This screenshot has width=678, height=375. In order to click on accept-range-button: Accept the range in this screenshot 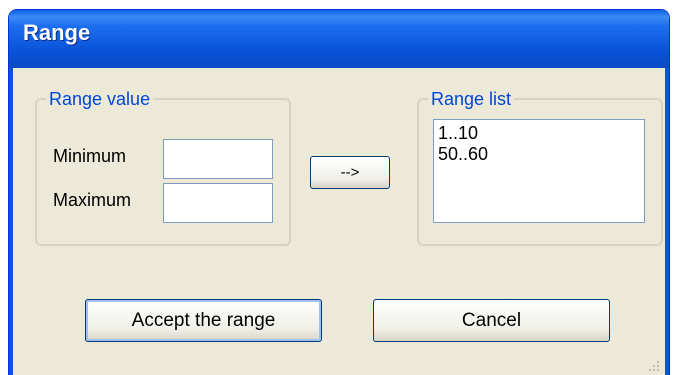, I will do `click(203, 320)`.